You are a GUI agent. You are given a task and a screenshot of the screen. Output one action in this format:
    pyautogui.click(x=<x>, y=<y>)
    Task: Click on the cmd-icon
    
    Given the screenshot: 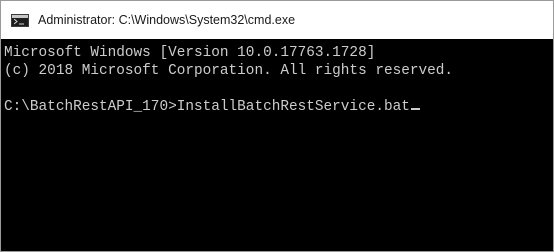 What is the action you would take?
    pyautogui.click(x=20, y=20)
    